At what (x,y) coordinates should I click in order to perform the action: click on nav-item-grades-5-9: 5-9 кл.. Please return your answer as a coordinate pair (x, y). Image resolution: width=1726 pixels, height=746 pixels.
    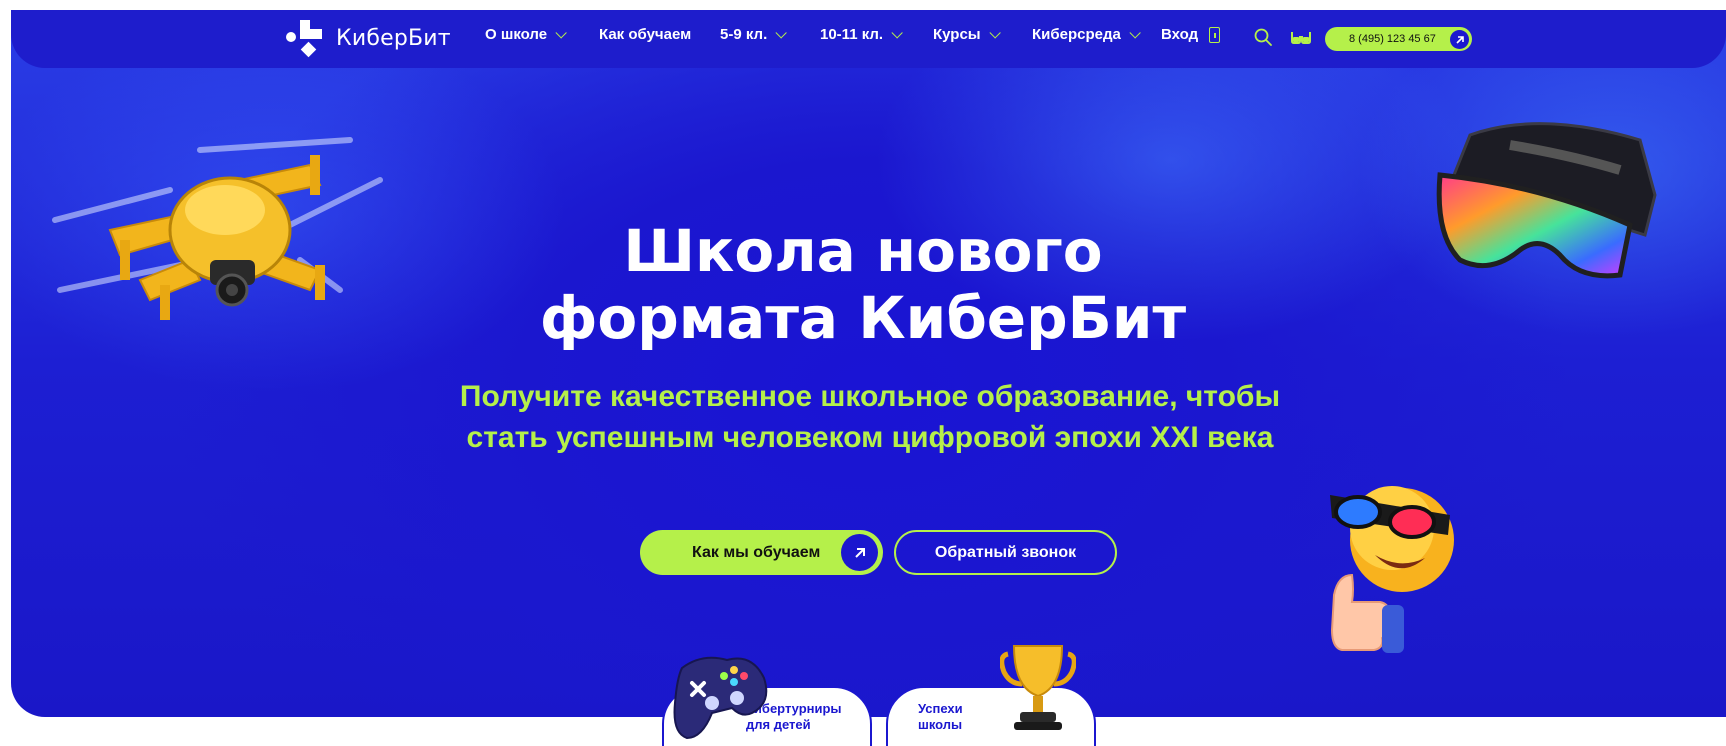
    Looking at the image, I should click on (754, 34).